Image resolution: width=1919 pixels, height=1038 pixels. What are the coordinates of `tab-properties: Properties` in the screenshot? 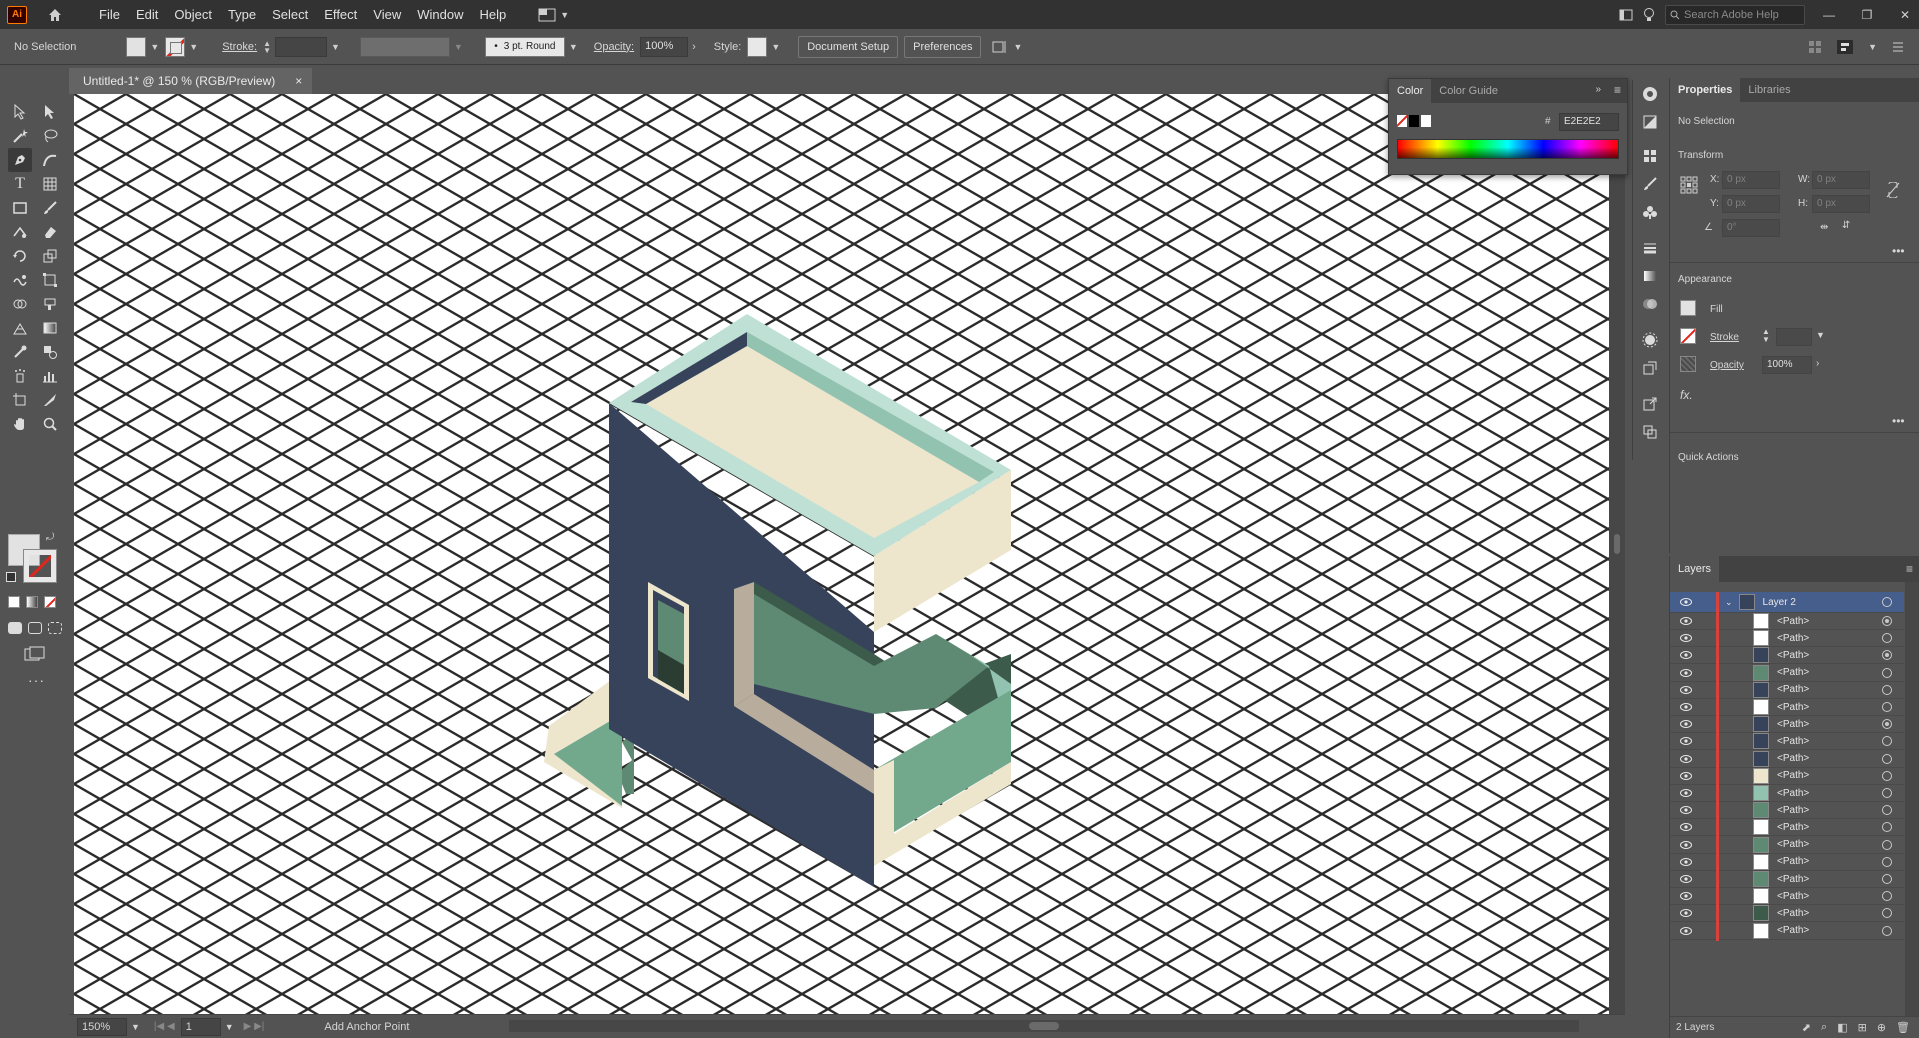 It's located at (1705, 90).